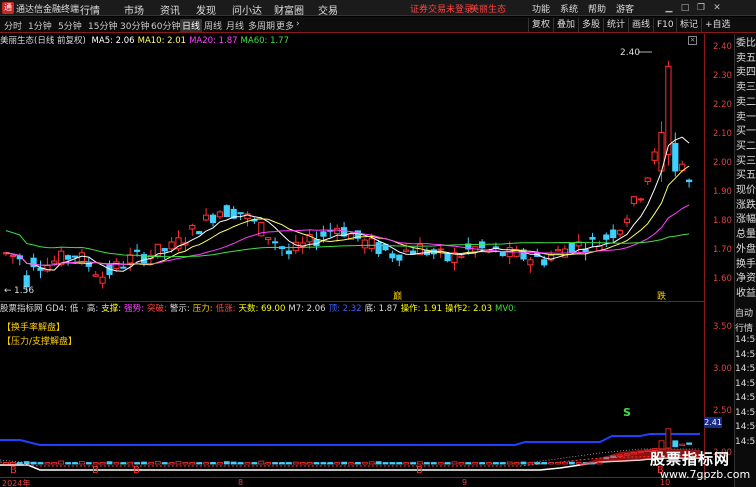 The image size is (756, 487). What do you see at coordinates (688, 25) in the screenshot?
I see `btn-mark: 标记` at bounding box center [688, 25].